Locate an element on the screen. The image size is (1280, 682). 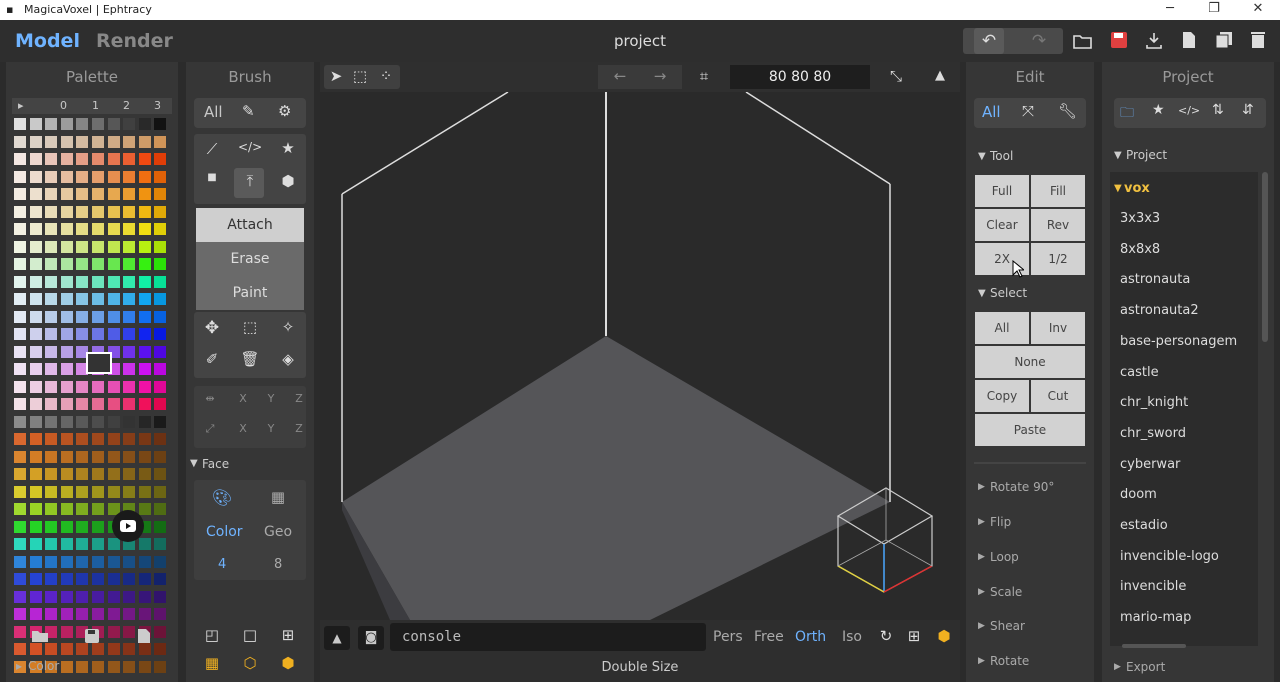
console-toggle-icon: ▲ is located at coordinates (337, 638).